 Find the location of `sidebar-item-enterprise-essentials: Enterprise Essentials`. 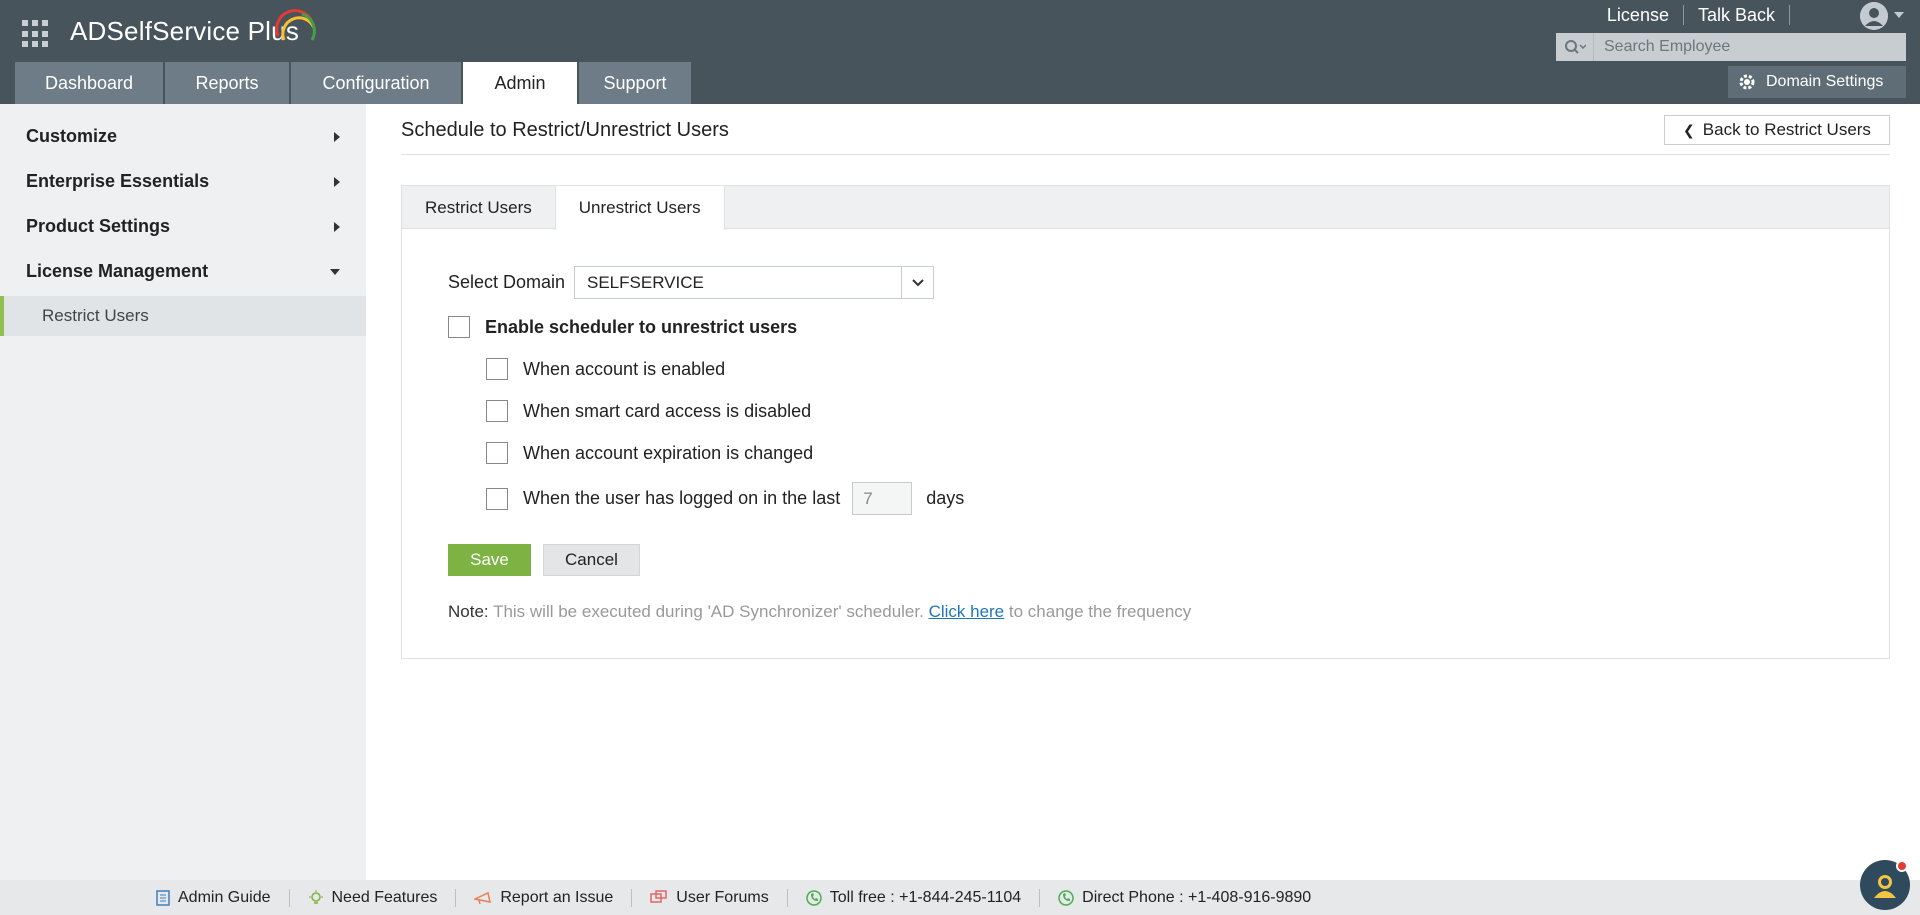

sidebar-item-enterprise-essentials: Enterprise Essentials is located at coordinates (183, 181).